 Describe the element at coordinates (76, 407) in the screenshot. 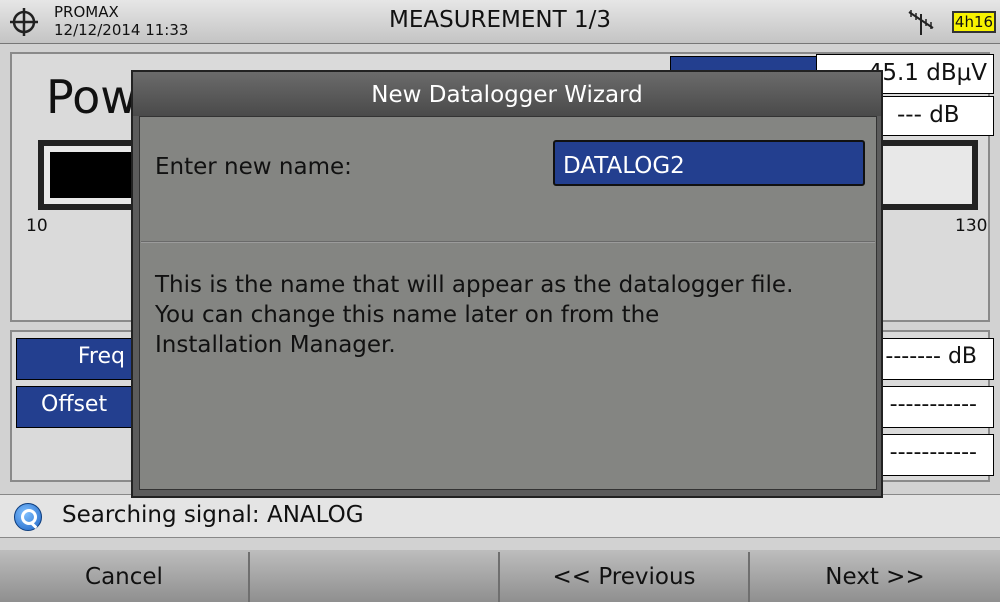

I see `offset-button: Offset` at that location.